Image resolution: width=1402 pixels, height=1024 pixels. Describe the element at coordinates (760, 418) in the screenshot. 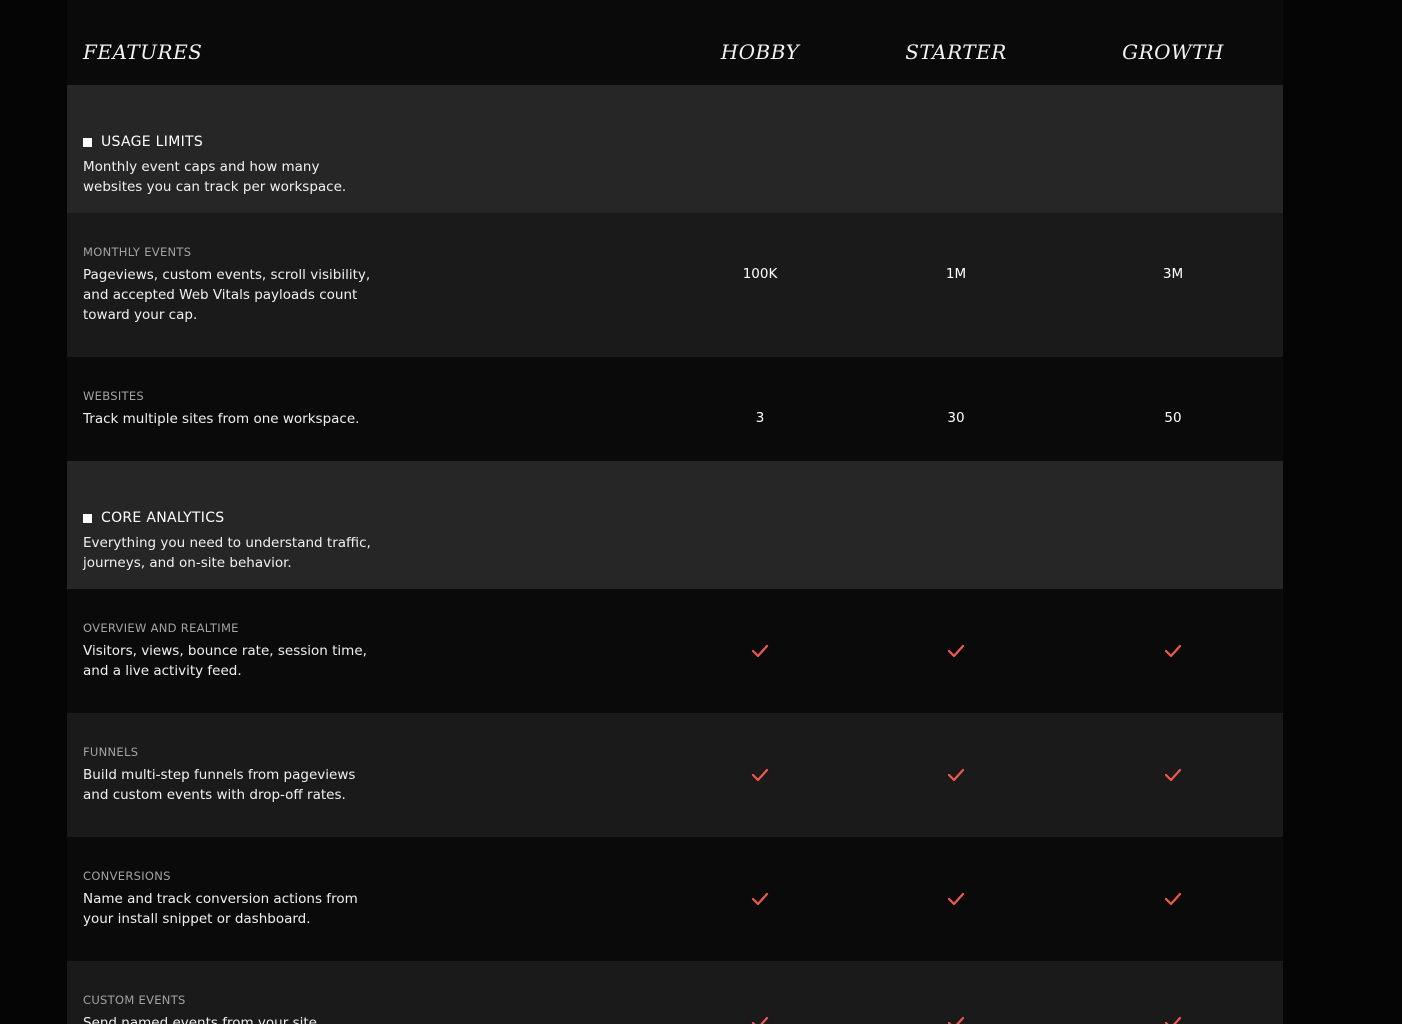

I see `hobby-value: 3` at that location.